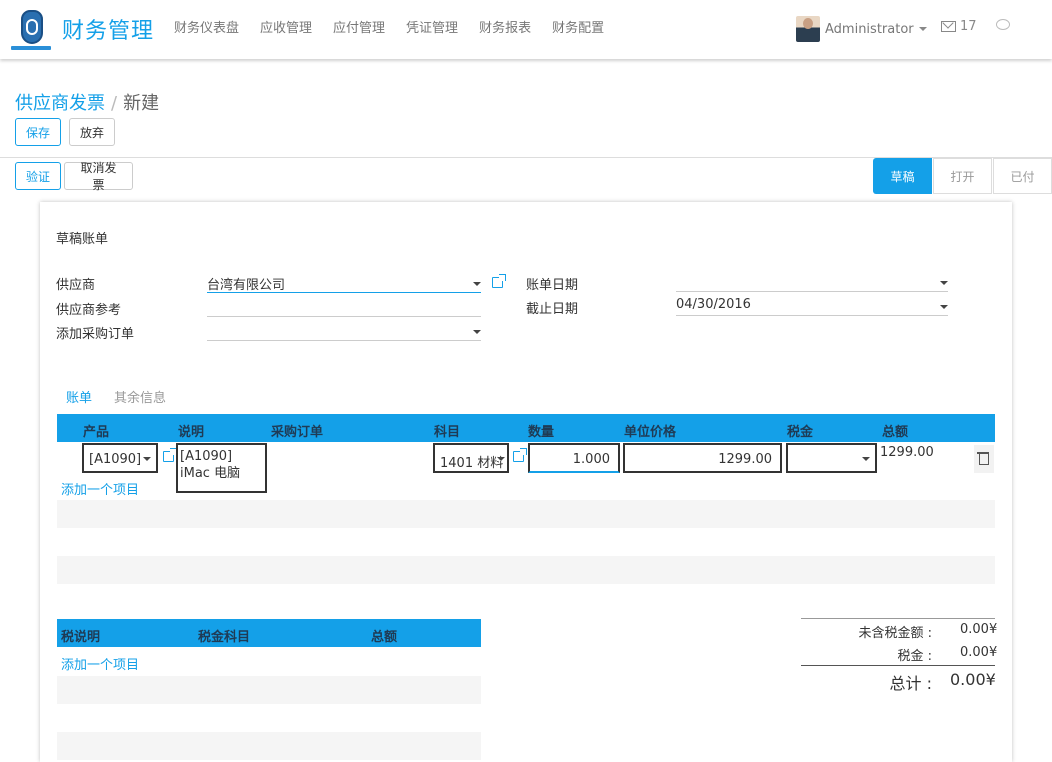 This screenshot has width=1052, height=762. What do you see at coordinates (246, 285) in the screenshot?
I see `vendor-value: 台湾有限公司` at bounding box center [246, 285].